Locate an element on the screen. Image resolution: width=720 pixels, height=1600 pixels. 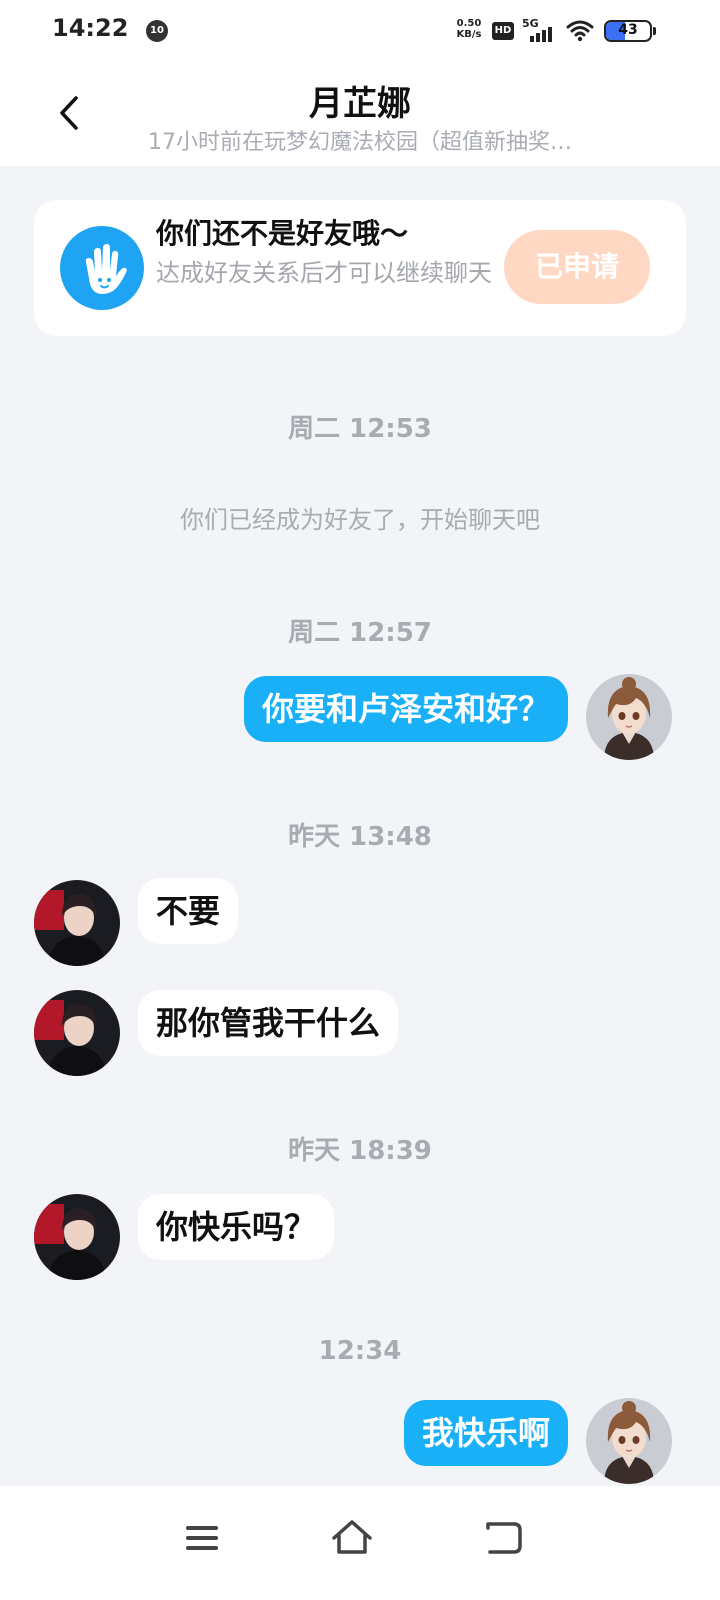
message-timestamp: 周二 12:57 is located at coordinates (360, 633).